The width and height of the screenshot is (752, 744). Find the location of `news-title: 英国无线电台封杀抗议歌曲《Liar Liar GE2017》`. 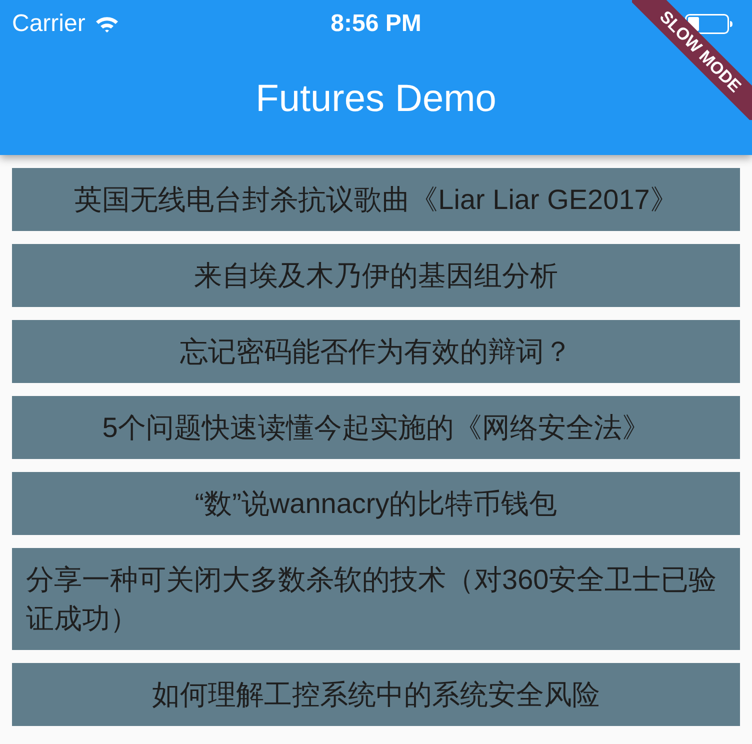

news-title: 英国无线电台封杀抗议歌曲《Liar Liar GE2017》 is located at coordinates (376, 200).